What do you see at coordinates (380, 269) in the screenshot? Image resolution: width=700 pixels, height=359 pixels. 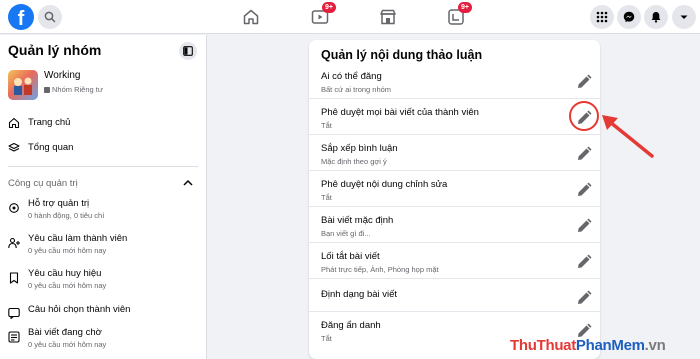 I see `setting-value: Phát trực tiếp, Ảnh, Phòng họp mặt` at bounding box center [380, 269].